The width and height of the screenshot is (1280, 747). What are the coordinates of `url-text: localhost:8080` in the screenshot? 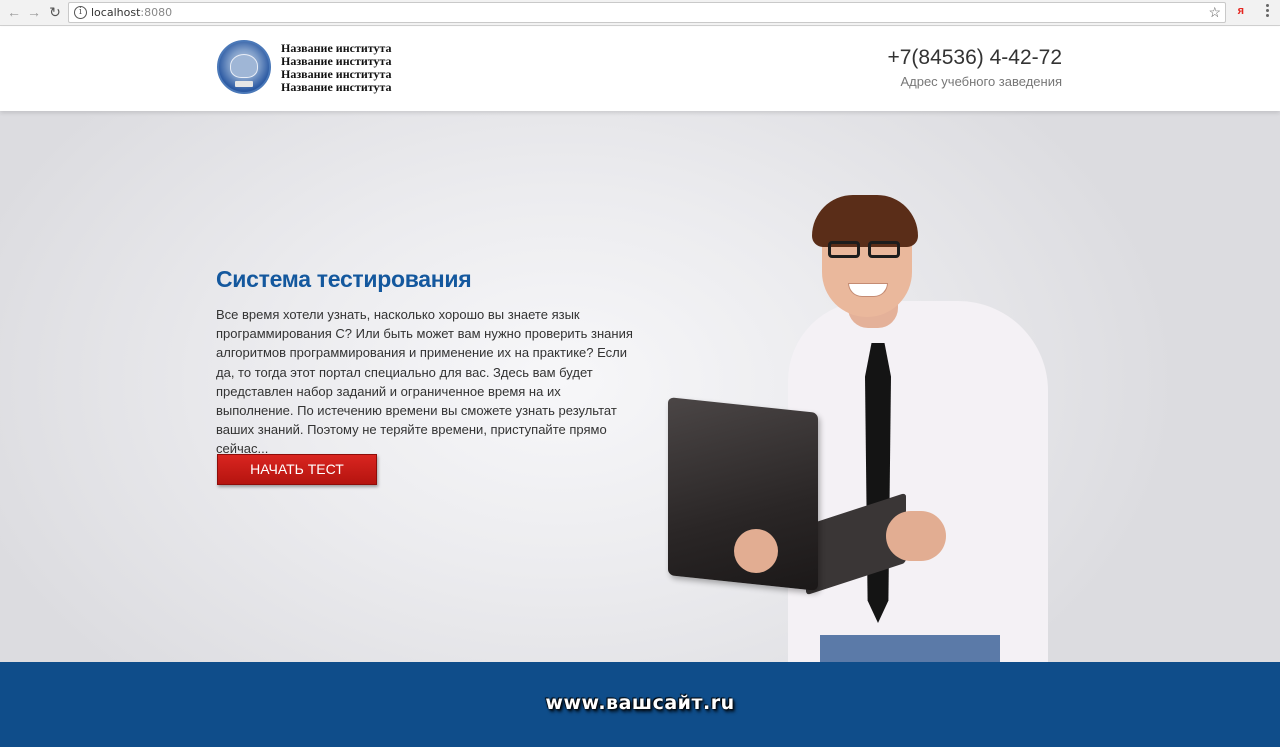 It's located at (131, 12).